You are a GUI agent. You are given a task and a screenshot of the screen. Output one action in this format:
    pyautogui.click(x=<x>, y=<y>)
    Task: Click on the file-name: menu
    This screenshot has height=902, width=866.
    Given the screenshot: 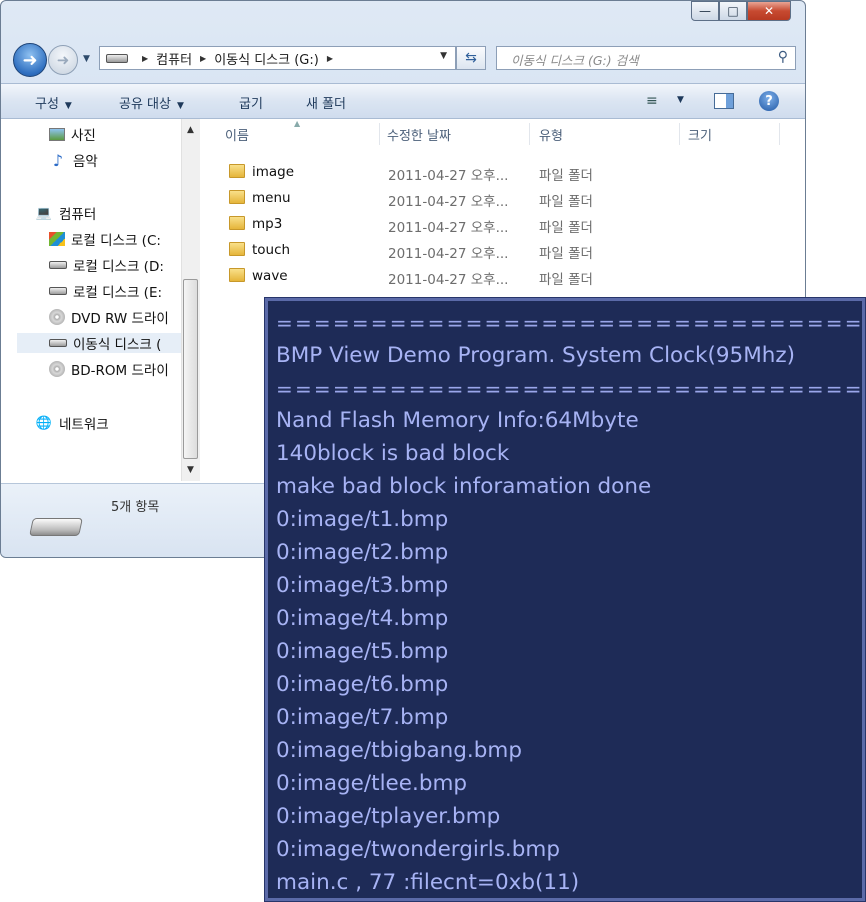 What is the action you would take?
    pyautogui.click(x=271, y=198)
    